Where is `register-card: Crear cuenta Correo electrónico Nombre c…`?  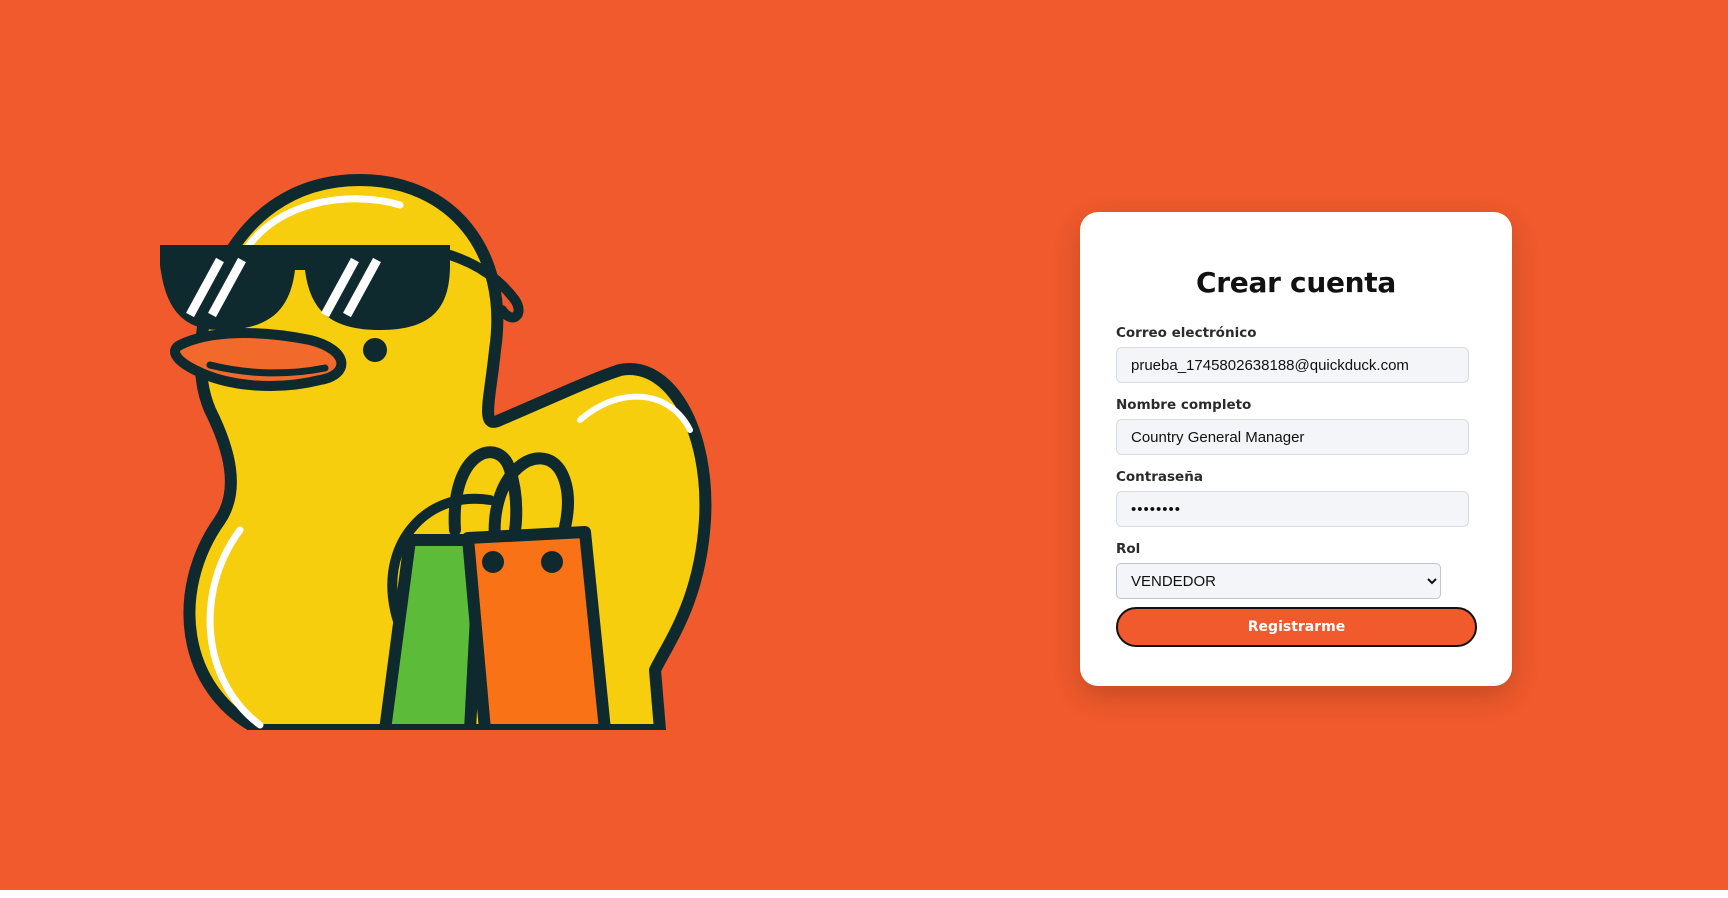 register-card: Crear cuenta Correo electrónico Nombre c… is located at coordinates (1296, 449).